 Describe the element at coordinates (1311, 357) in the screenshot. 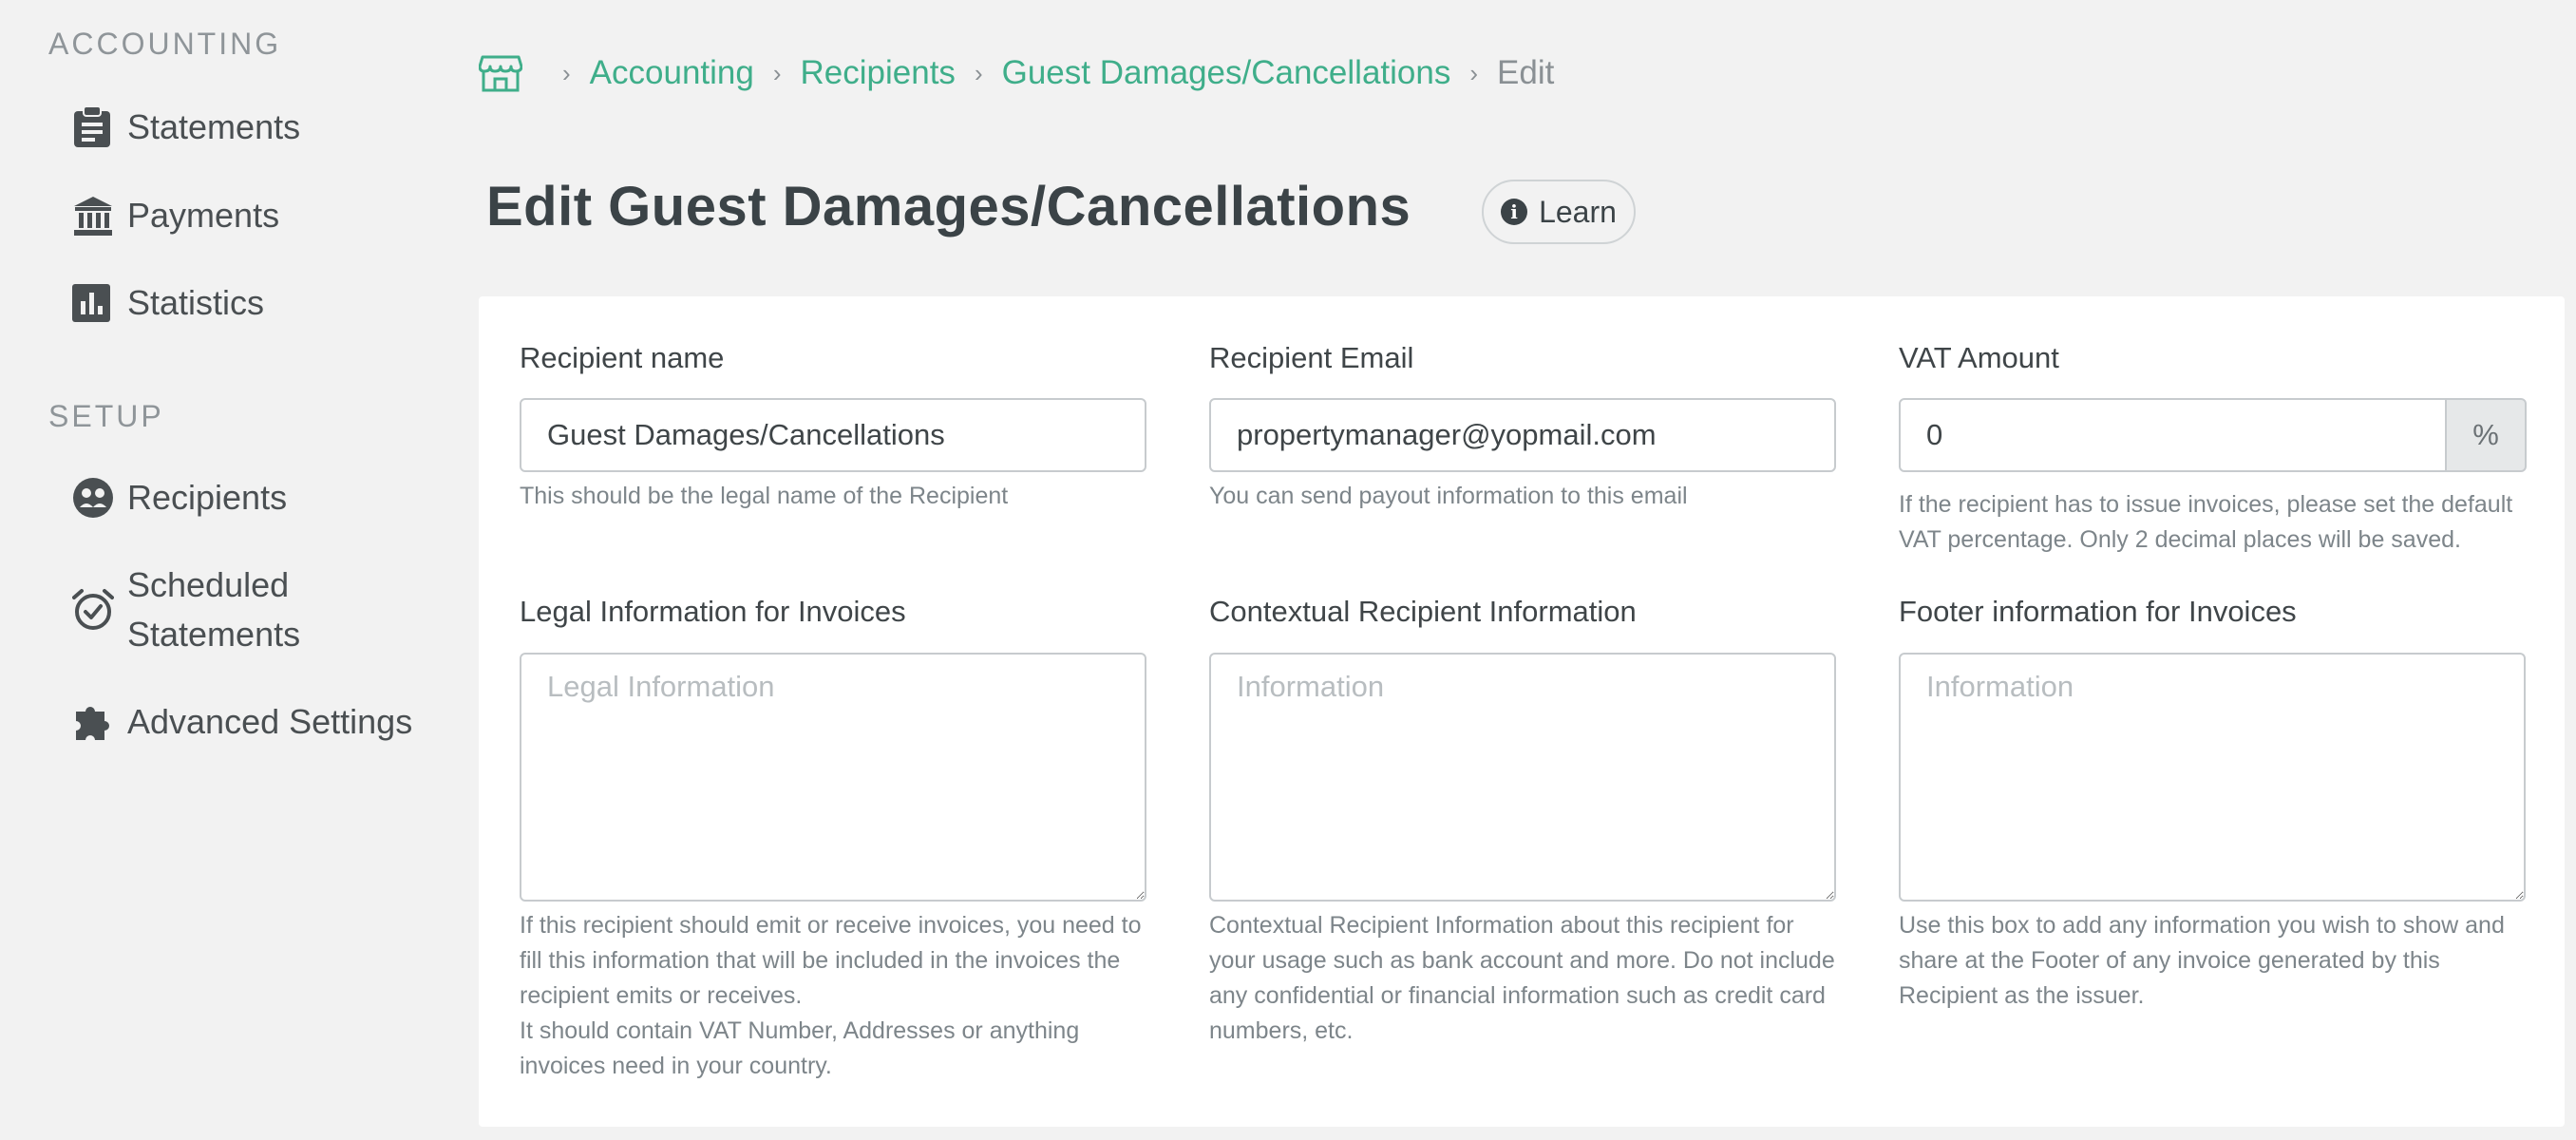

I see `recipient-email-label: Recipient Email` at that location.